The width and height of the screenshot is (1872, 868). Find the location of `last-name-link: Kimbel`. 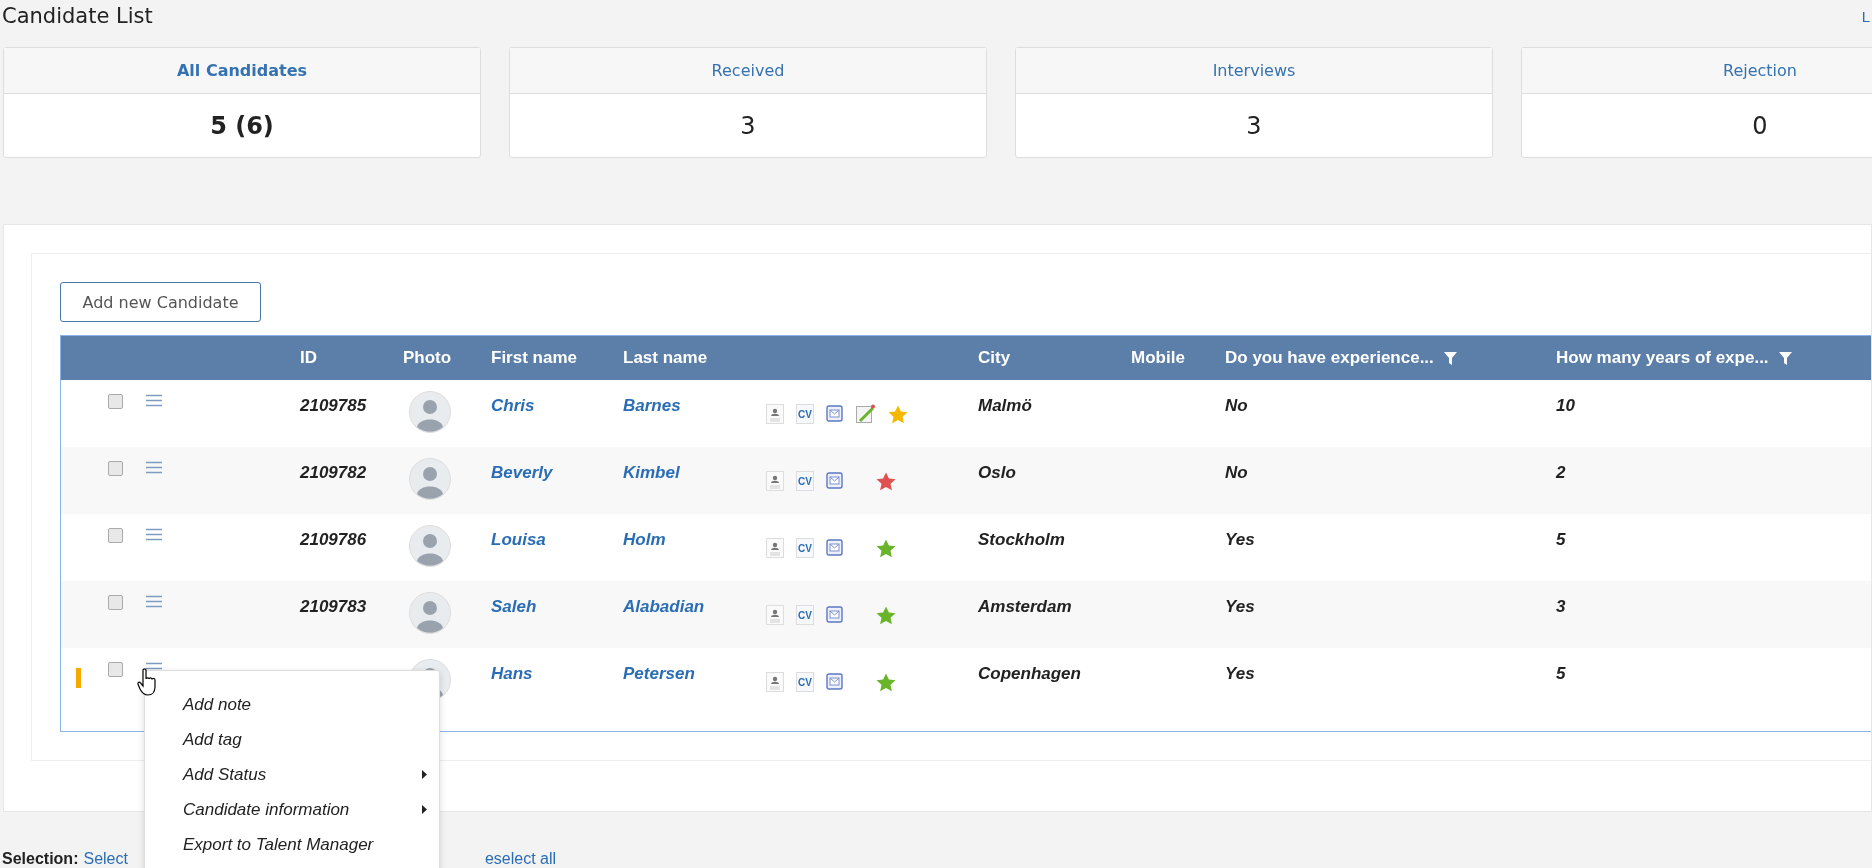

last-name-link: Kimbel is located at coordinates (651, 473).